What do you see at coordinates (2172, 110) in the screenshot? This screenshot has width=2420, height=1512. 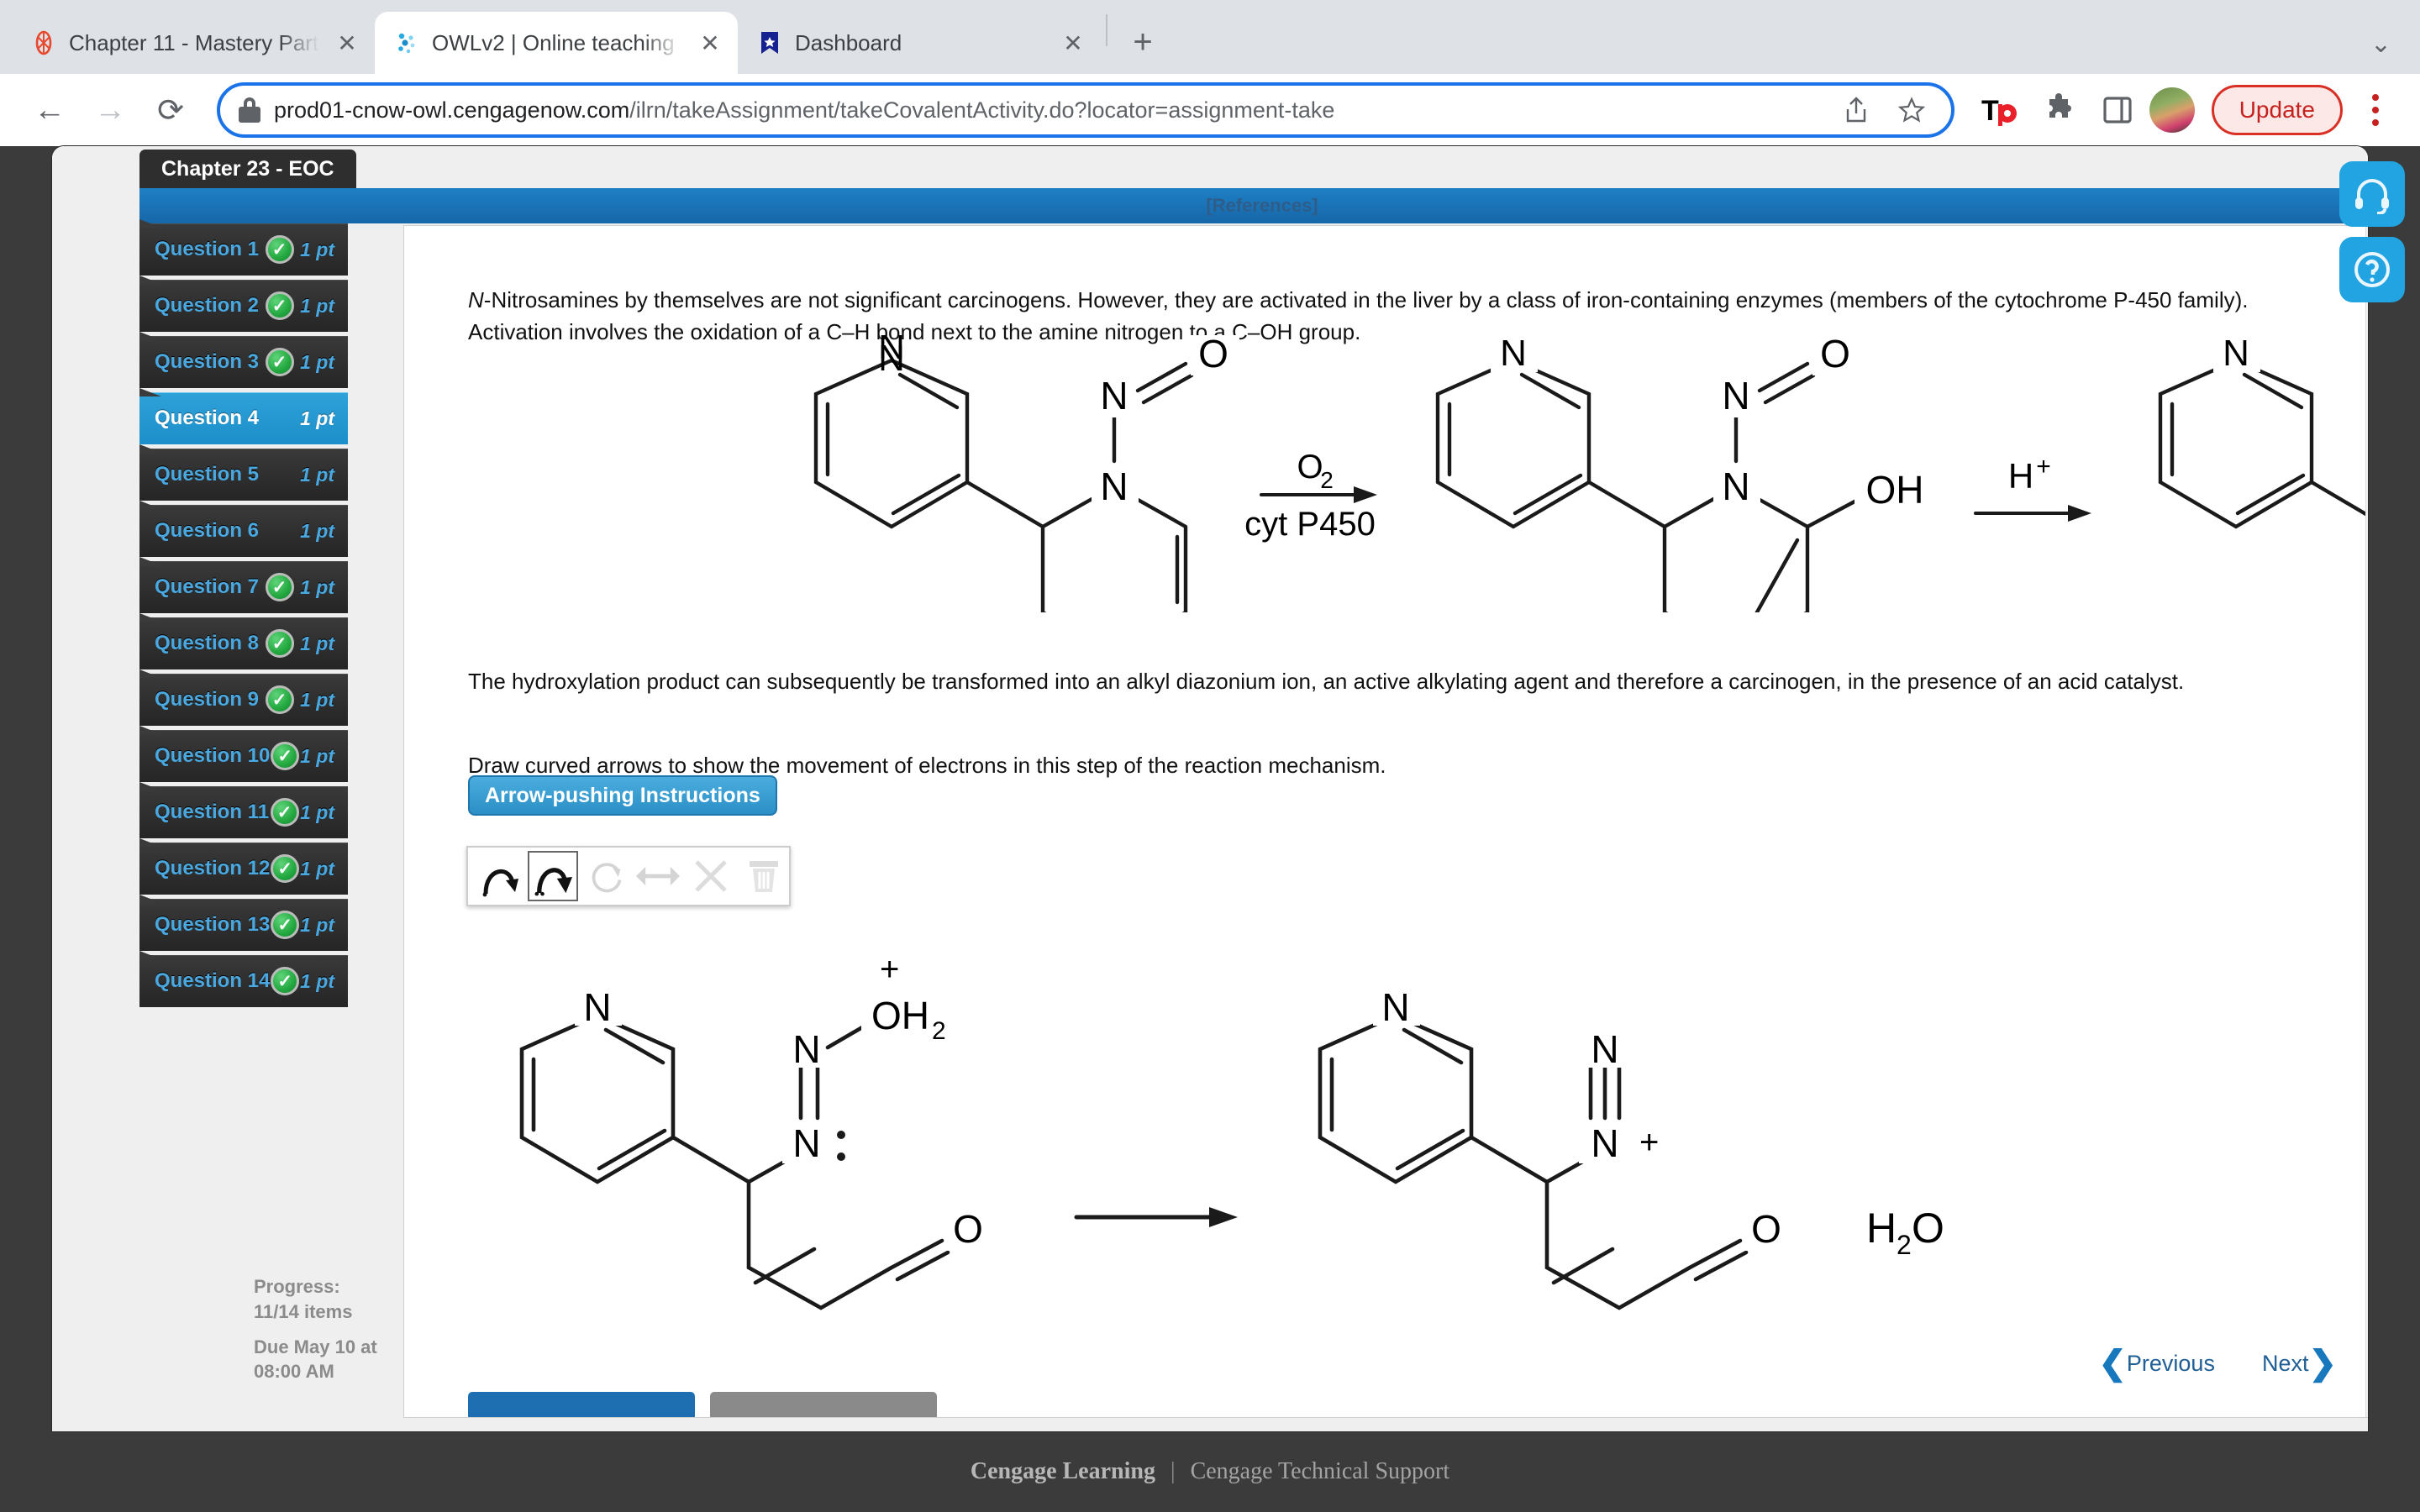 I see `profile-avatar` at bounding box center [2172, 110].